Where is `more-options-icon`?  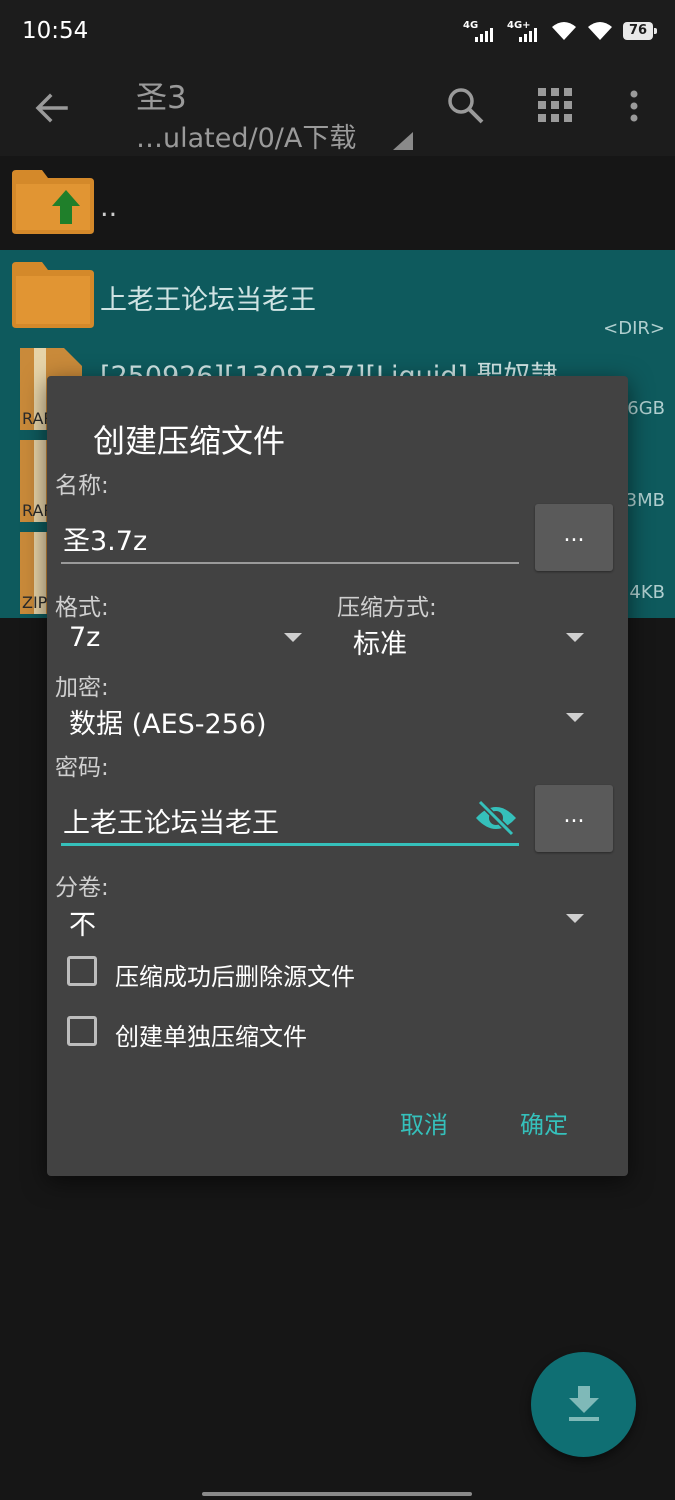
more-options-icon is located at coordinates (634, 106).